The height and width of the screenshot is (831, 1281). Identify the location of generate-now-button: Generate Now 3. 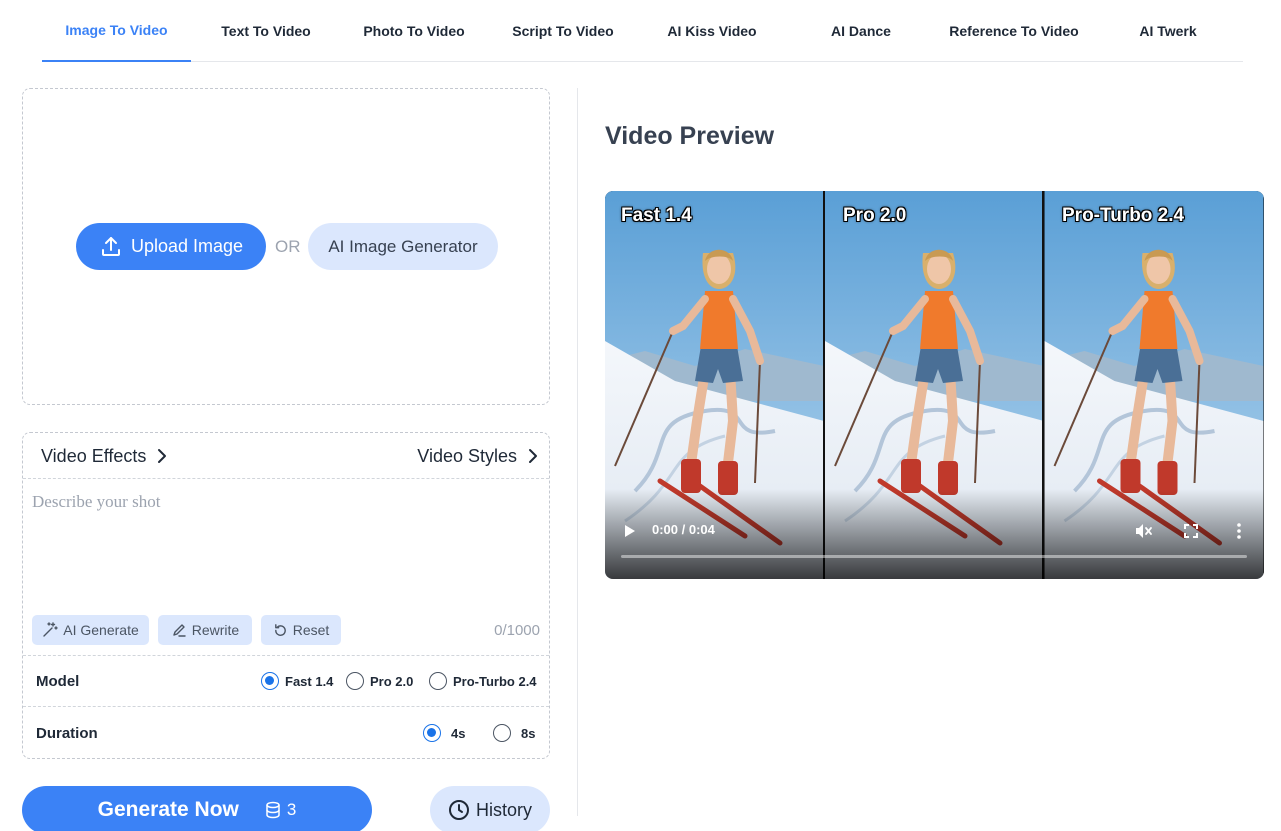
(197, 808).